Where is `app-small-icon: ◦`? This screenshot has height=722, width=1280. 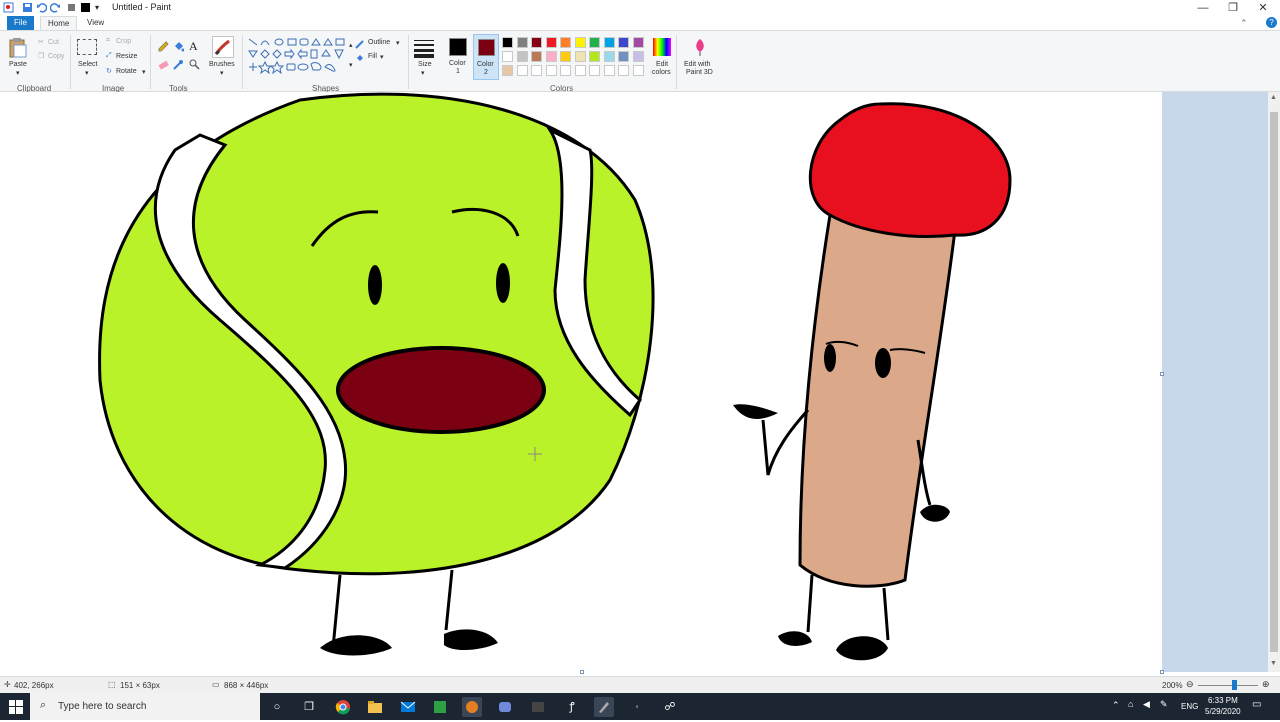
app-small-icon: ◦ is located at coordinates (637, 707).